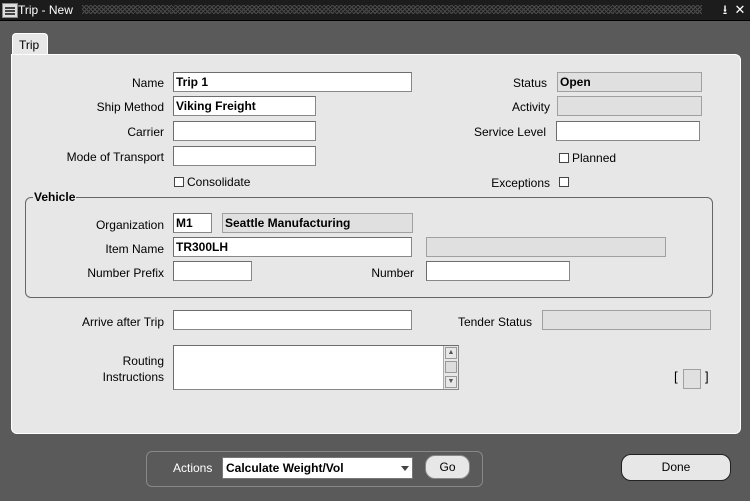 Image resolution: width=750 pixels, height=501 pixels. I want to click on status-label: Status, so click(529, 83).